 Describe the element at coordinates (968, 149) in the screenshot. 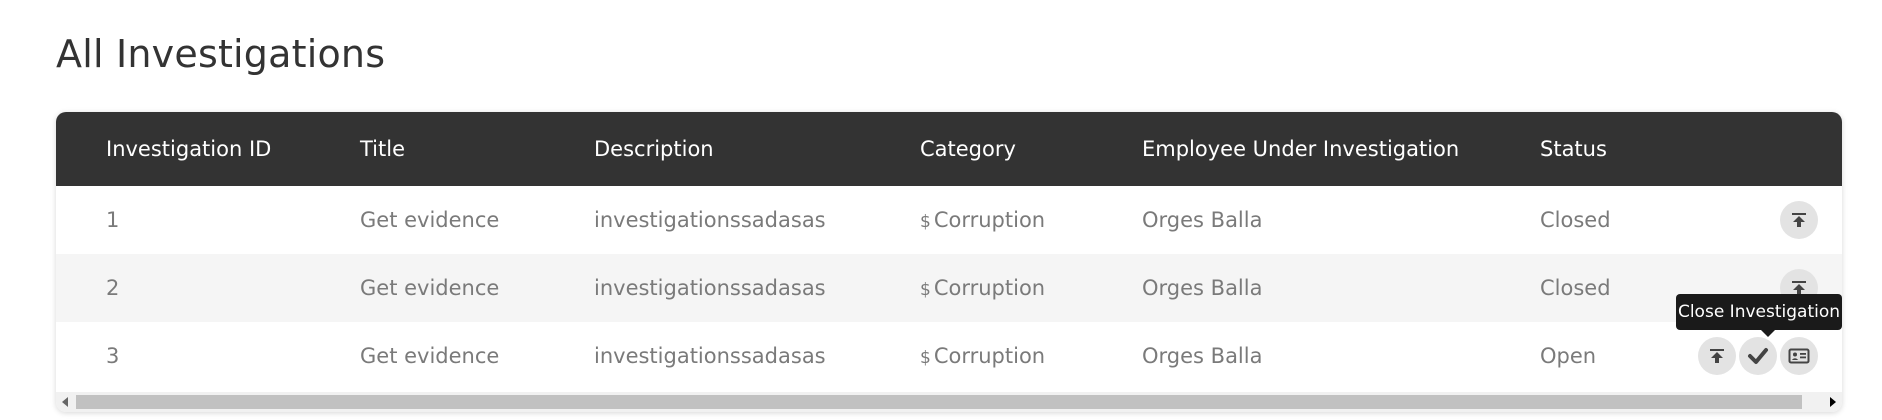

I see `header-category: Category` at that location.